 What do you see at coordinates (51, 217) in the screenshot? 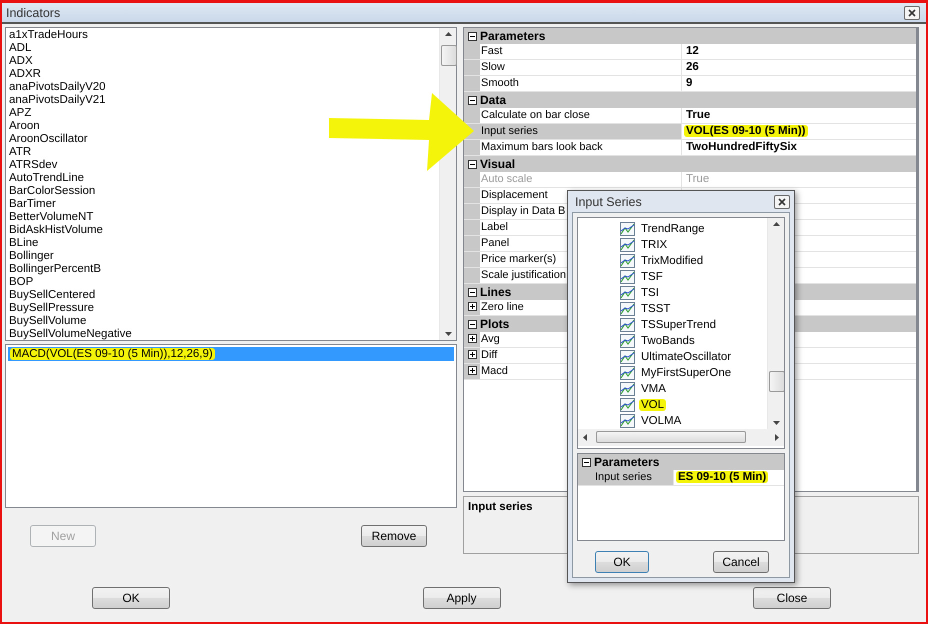
I see `list-item: BetterVolumeNT` at bounding box center [51, 217].